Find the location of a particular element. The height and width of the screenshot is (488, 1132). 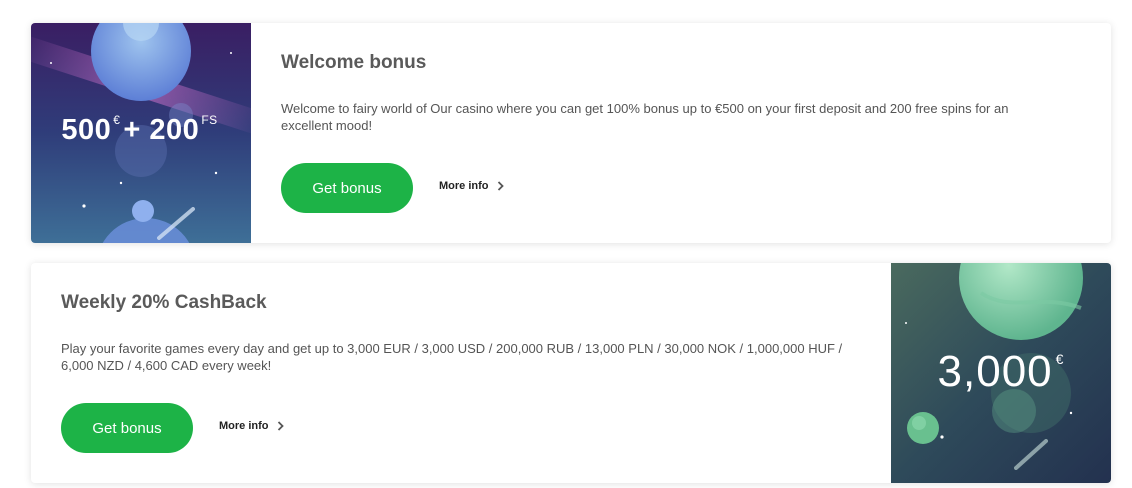

offer-title: Weekly 20% CashBack is located at coordinates (164, 302).